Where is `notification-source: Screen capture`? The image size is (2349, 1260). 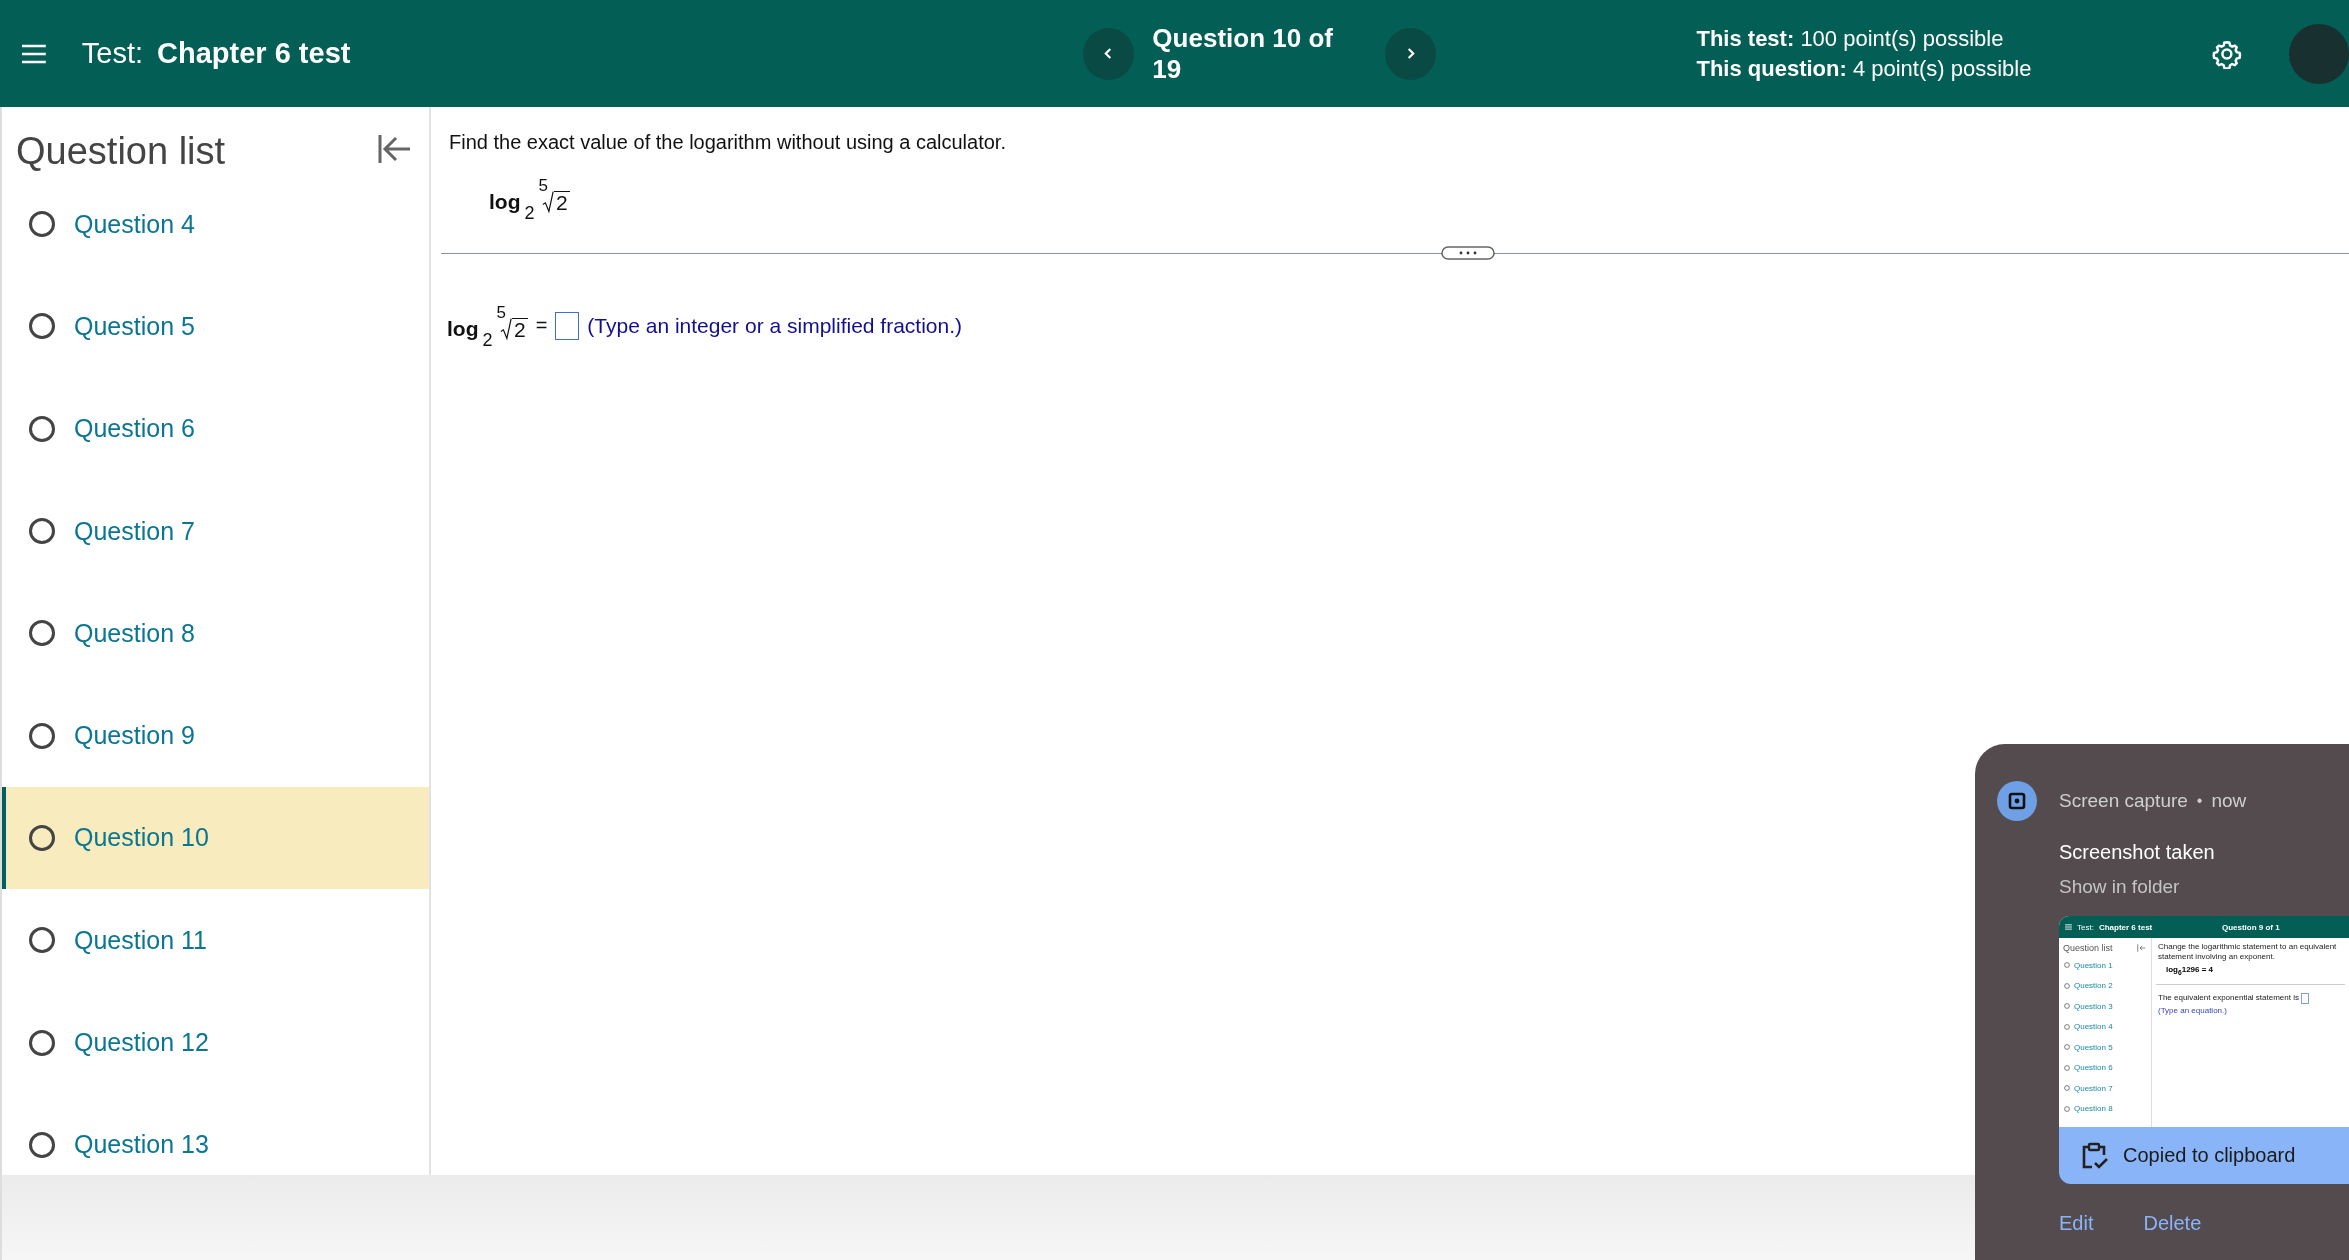
notification-source: Screen capture is located at coordinates (2123, 801).